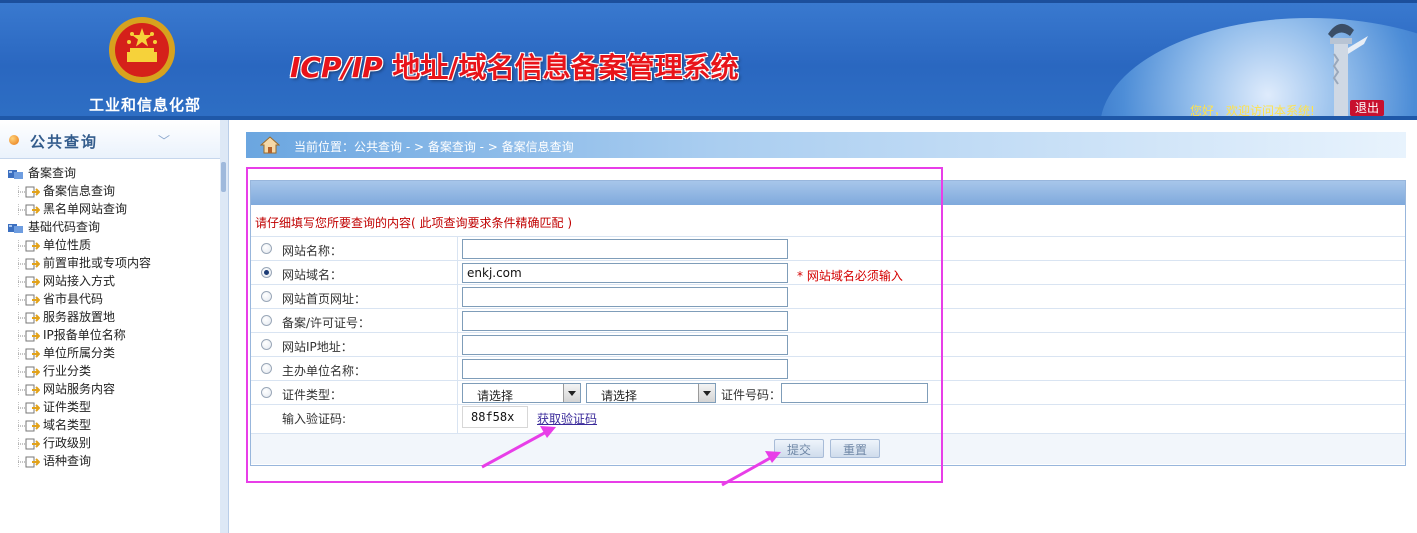 Image resolution: width=1417 pixels, height=533 pixels. I want to click on sidebar-item: 行政级别, so click(54, 443).